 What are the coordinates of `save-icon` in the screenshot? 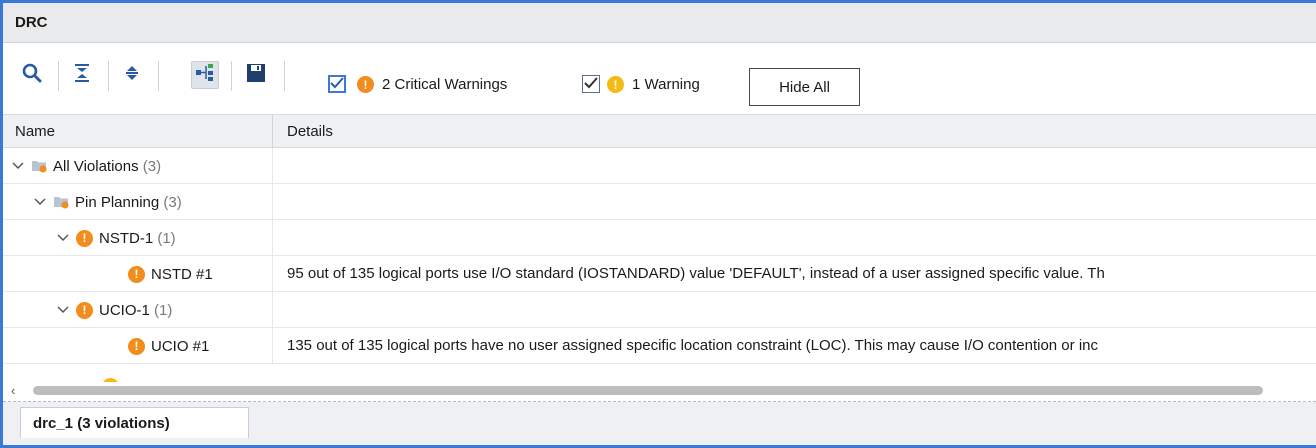 It's located at (256, 75).